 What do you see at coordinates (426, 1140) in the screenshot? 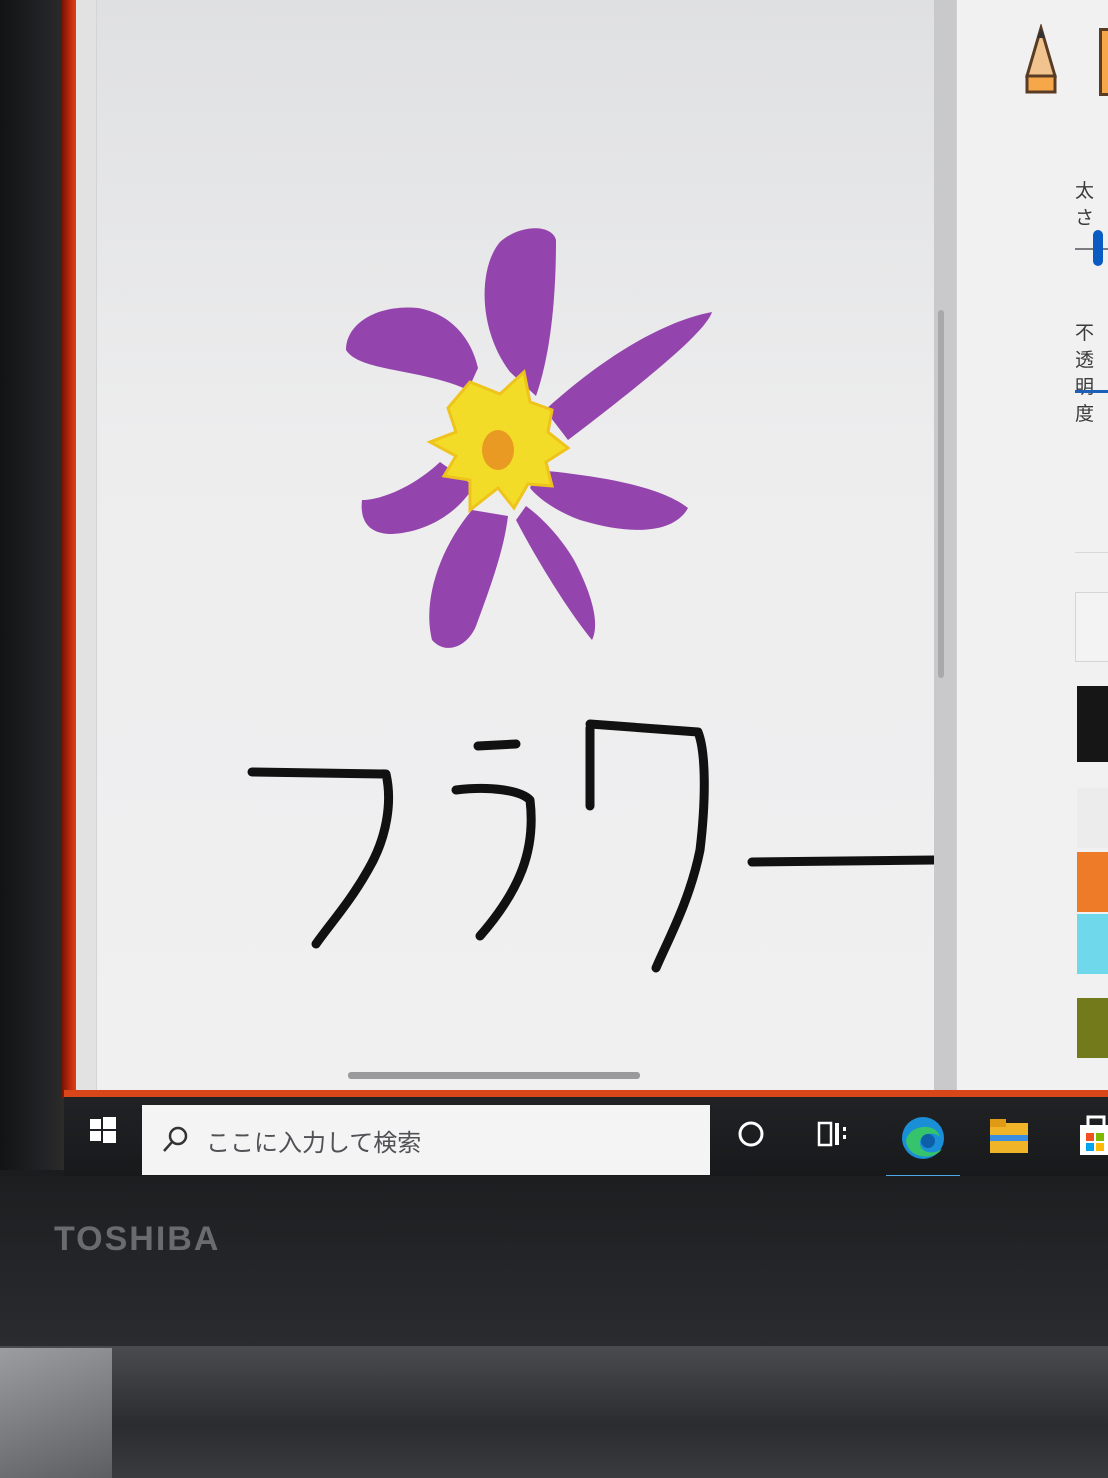
I see `search-box: ここに入力して検索` at bounding box center [426, 1140].